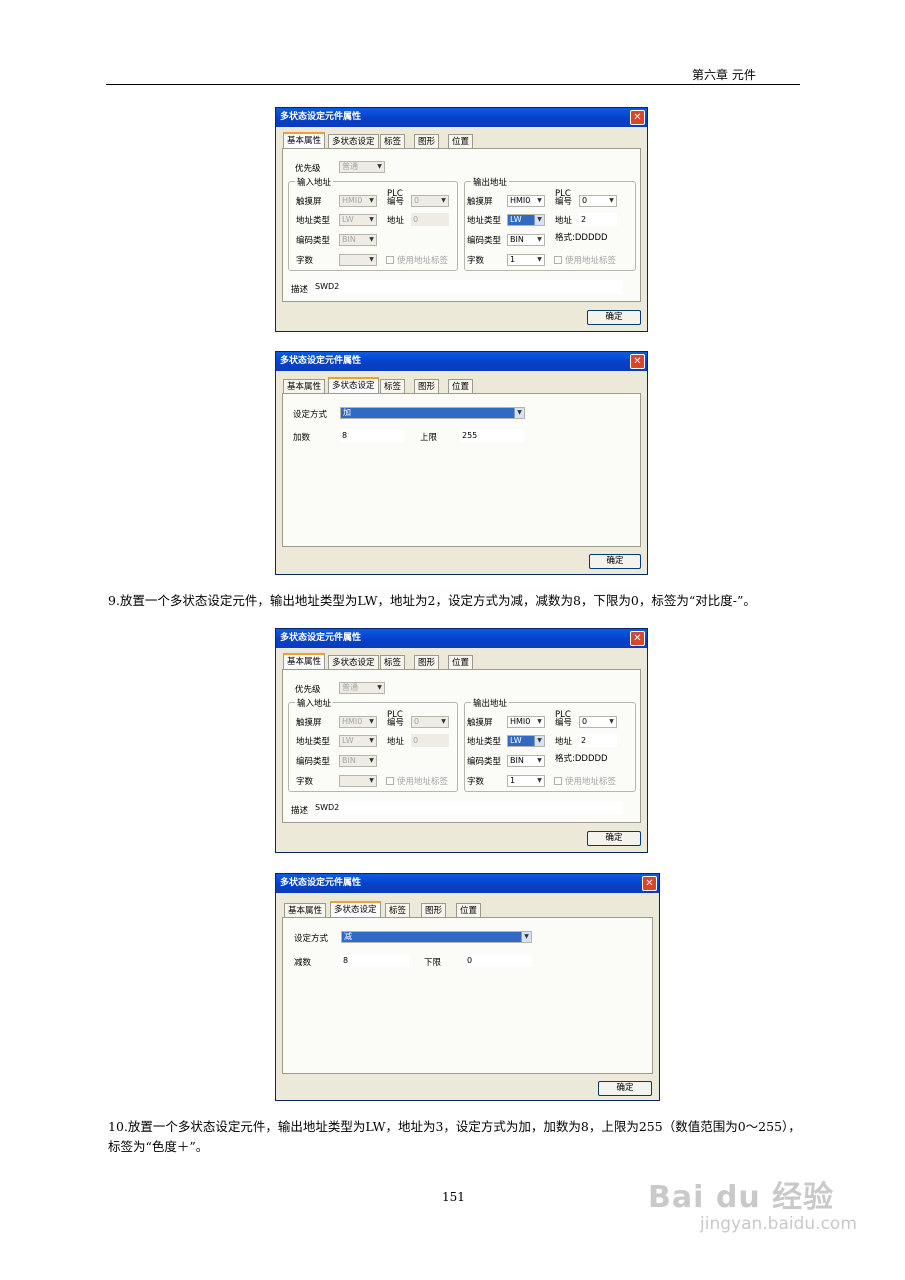  What do you see at coordinates (461, 470) in the screenshot?
I see `tab-panel: 设定方式 加 ▼ 加数 8 上限 255` at bounding box center [461, 470].